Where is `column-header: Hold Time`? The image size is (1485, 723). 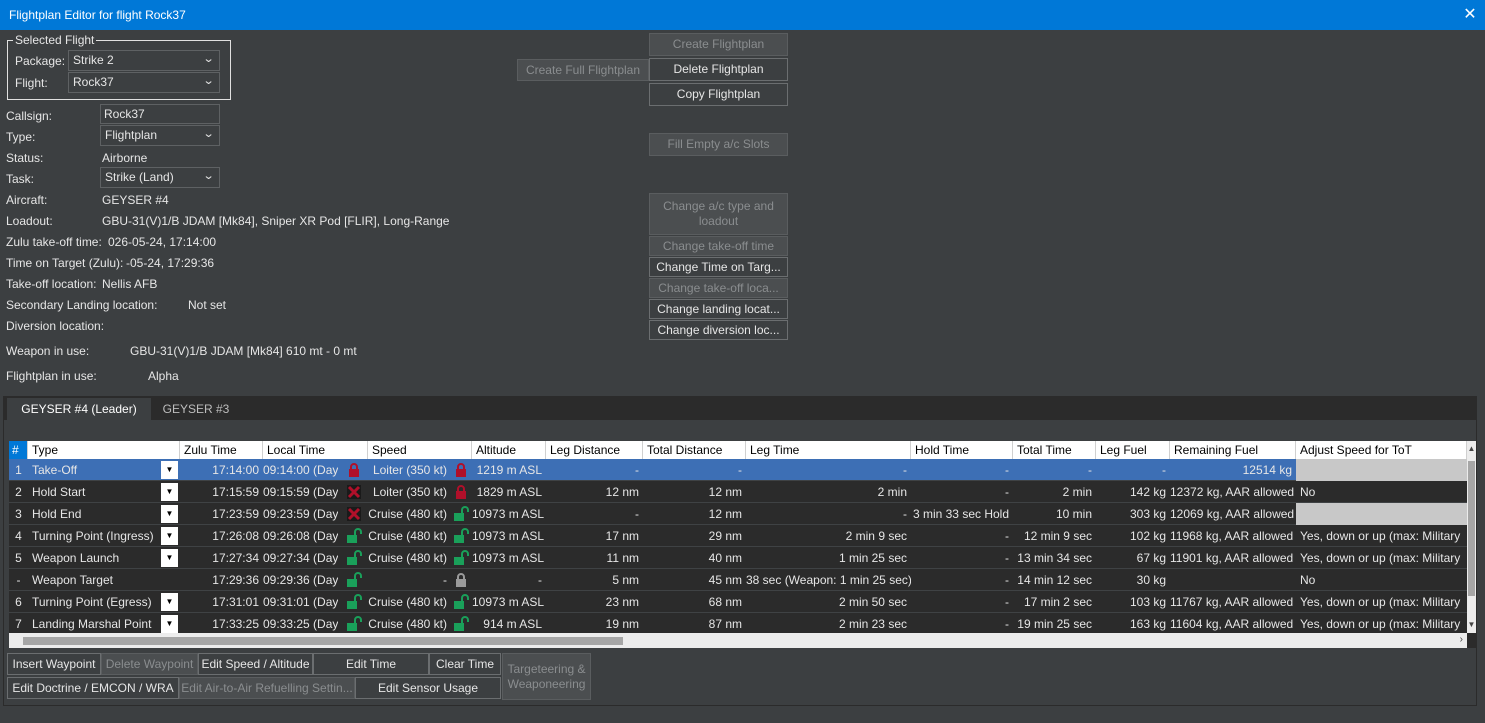
column-header: Hold Time is located at coordinates (962, 450).